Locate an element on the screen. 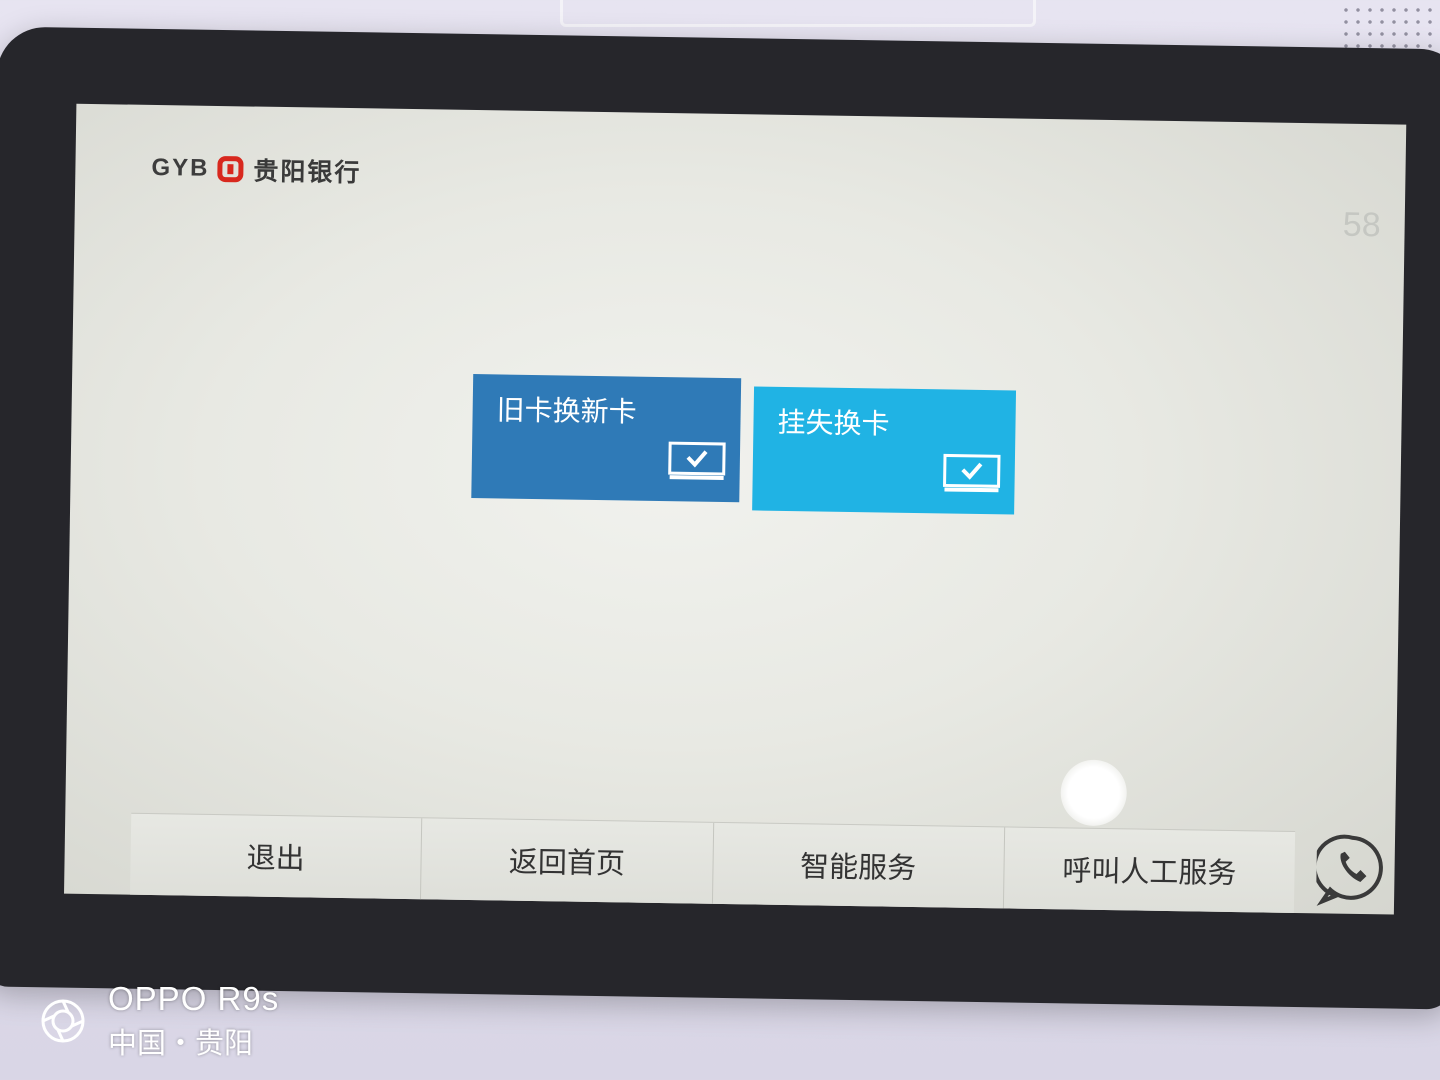  wall-dots-decoration is located at coordinates (1390, 26).